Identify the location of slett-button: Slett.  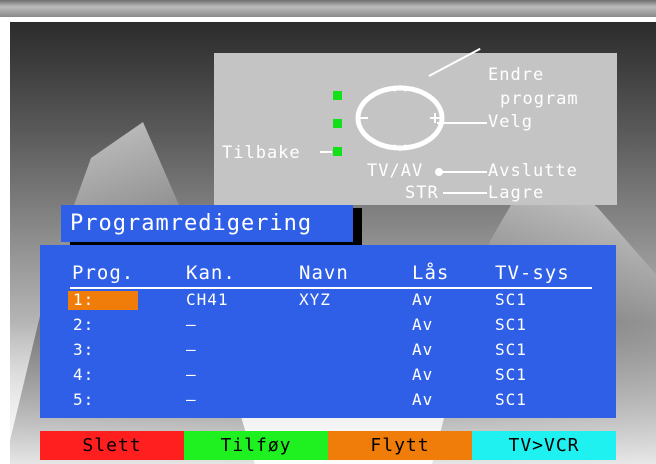
(112, 445).